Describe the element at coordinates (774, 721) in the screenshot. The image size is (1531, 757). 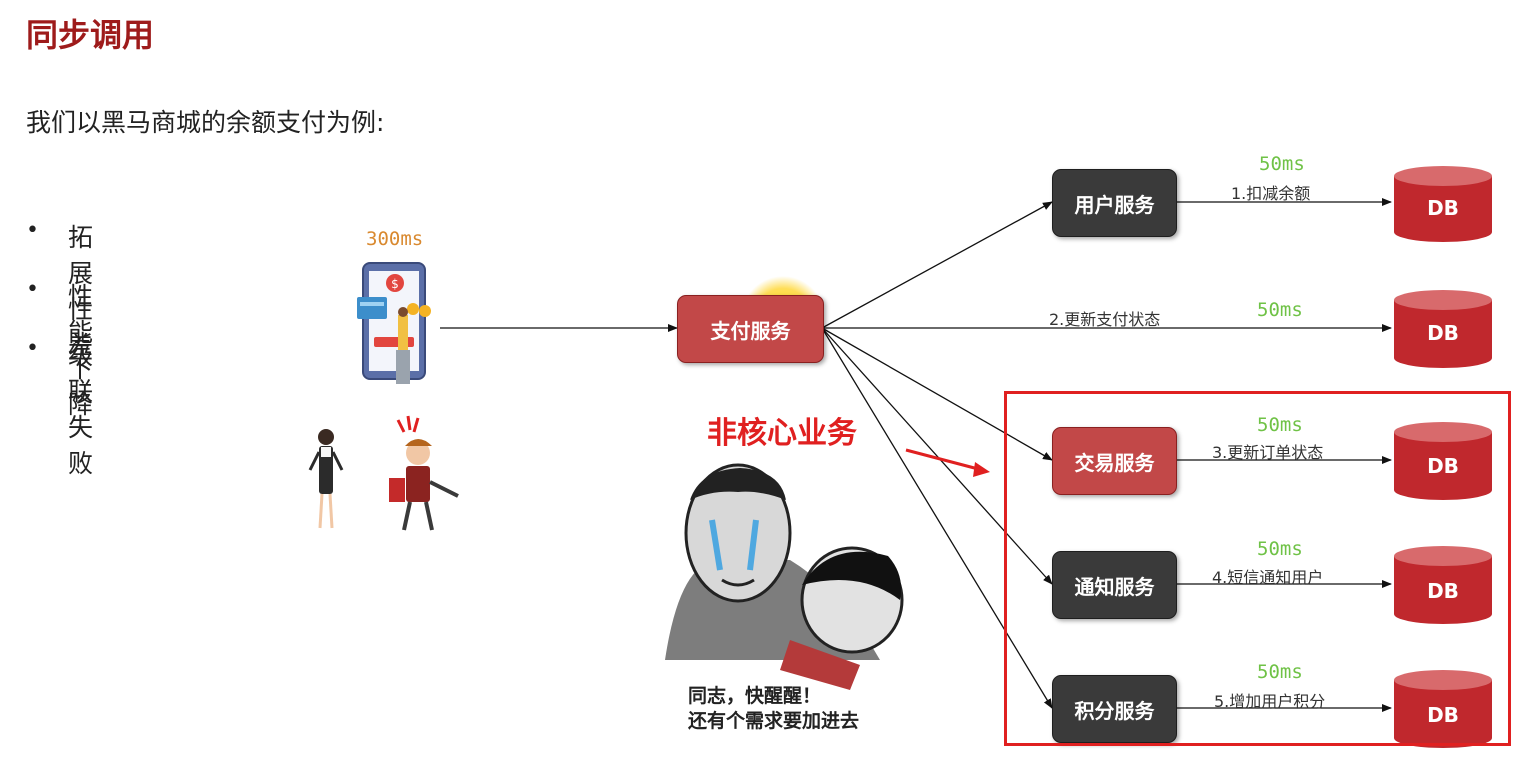
I see `meme-caption-line: 还有个需求要加进去` at that location.